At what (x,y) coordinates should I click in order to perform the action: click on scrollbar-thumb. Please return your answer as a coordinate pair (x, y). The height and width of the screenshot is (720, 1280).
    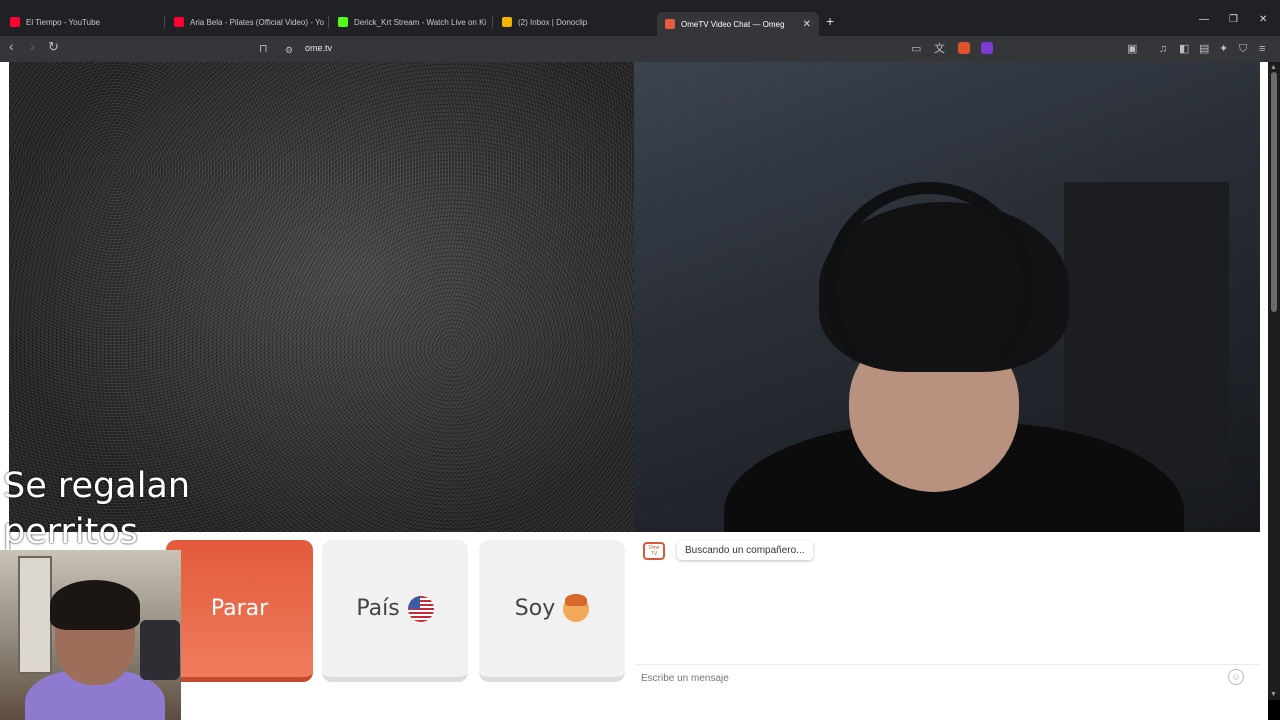
    Looking at the image, I should click on (1274, 192).